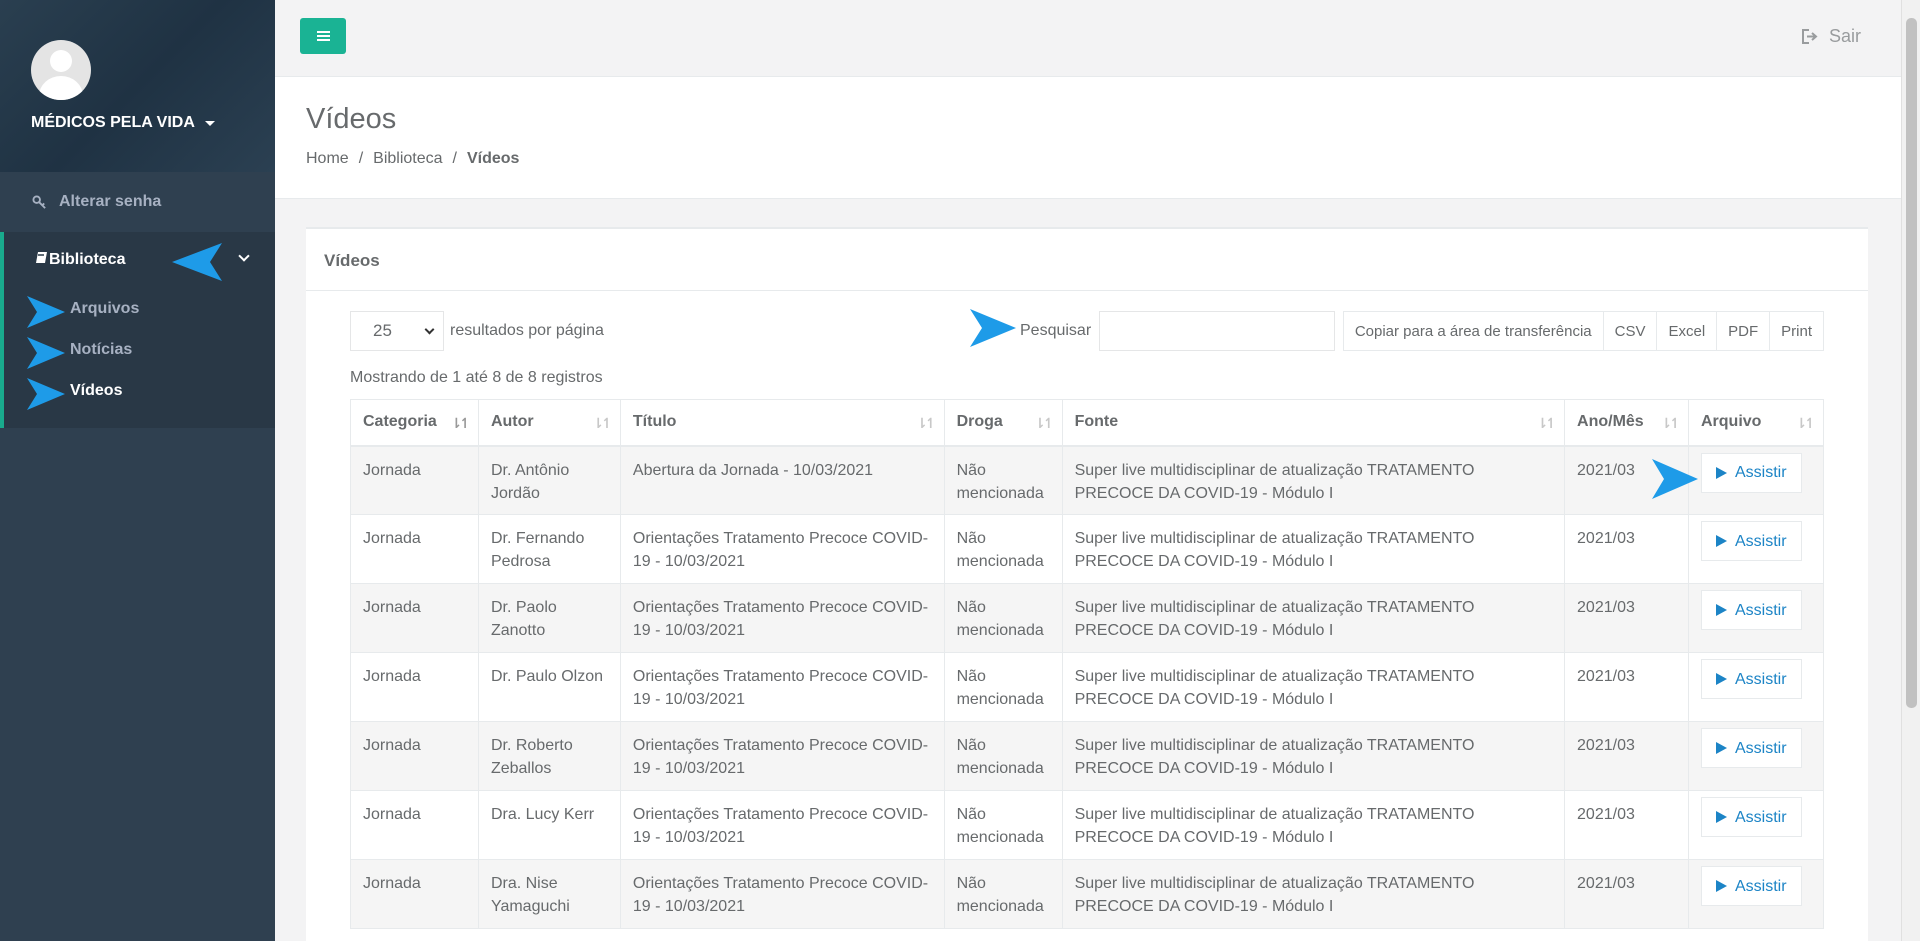 This screenshot has height=941, width=1920. Describe the element at coordinates (549, 618) in the screenshot. I see `cell-author: Dr. Paolo Zanotto` at that location.